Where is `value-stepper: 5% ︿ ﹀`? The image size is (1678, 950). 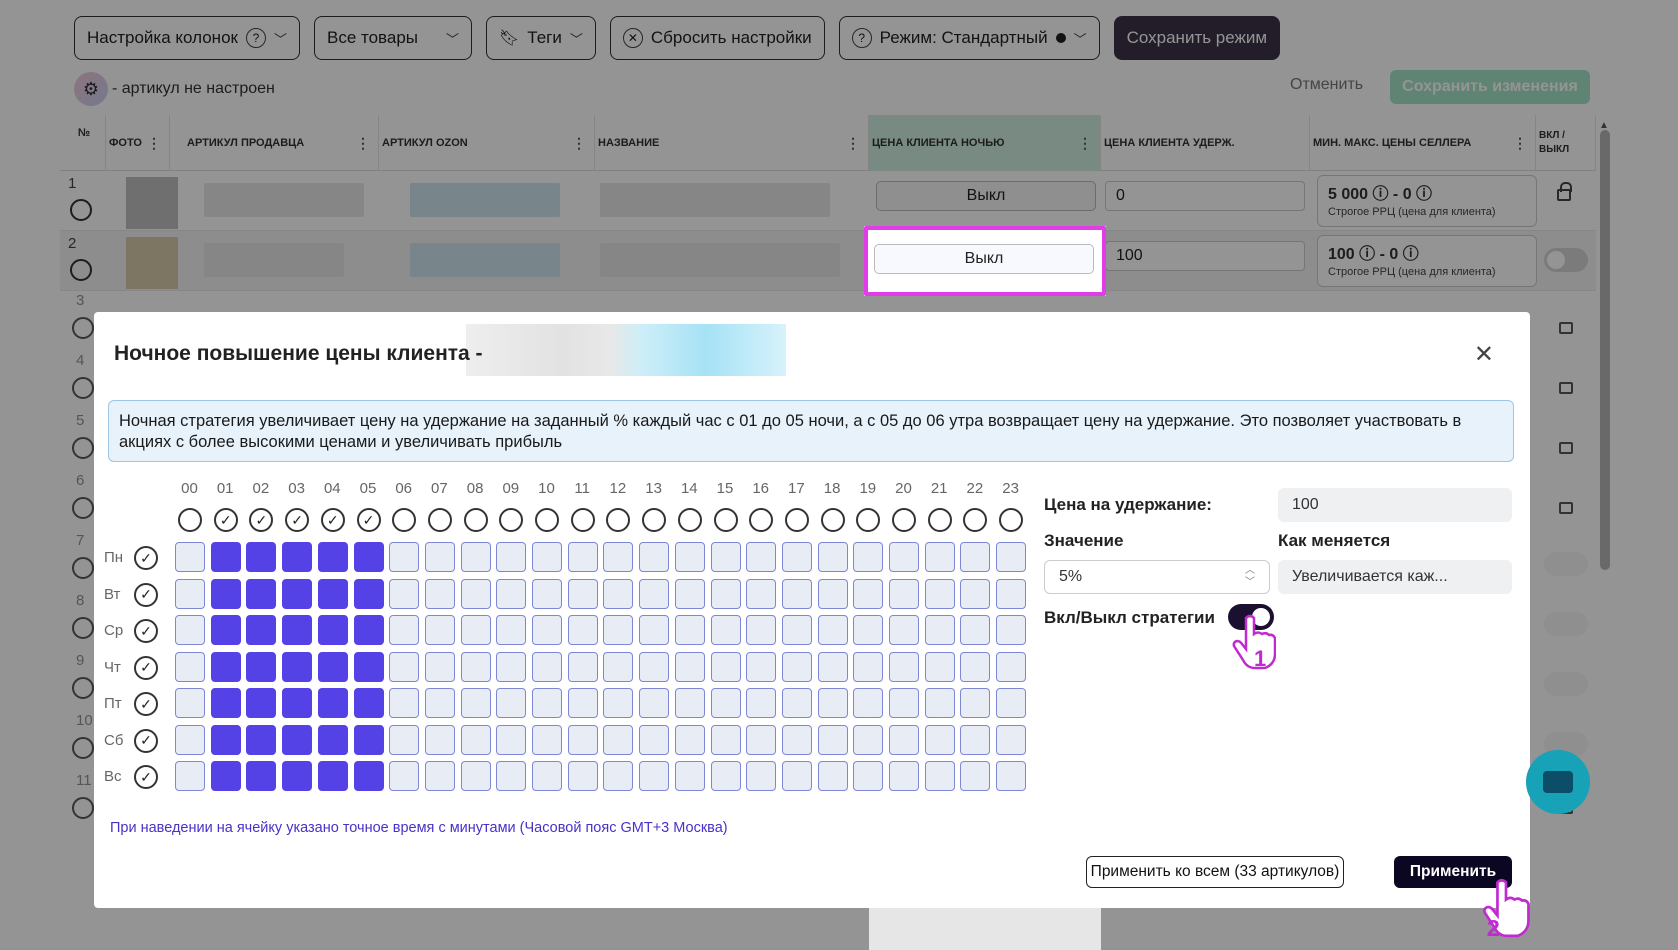 value-stepper: 5% ︿ ﹀ is located at coordinates (1157, 577).